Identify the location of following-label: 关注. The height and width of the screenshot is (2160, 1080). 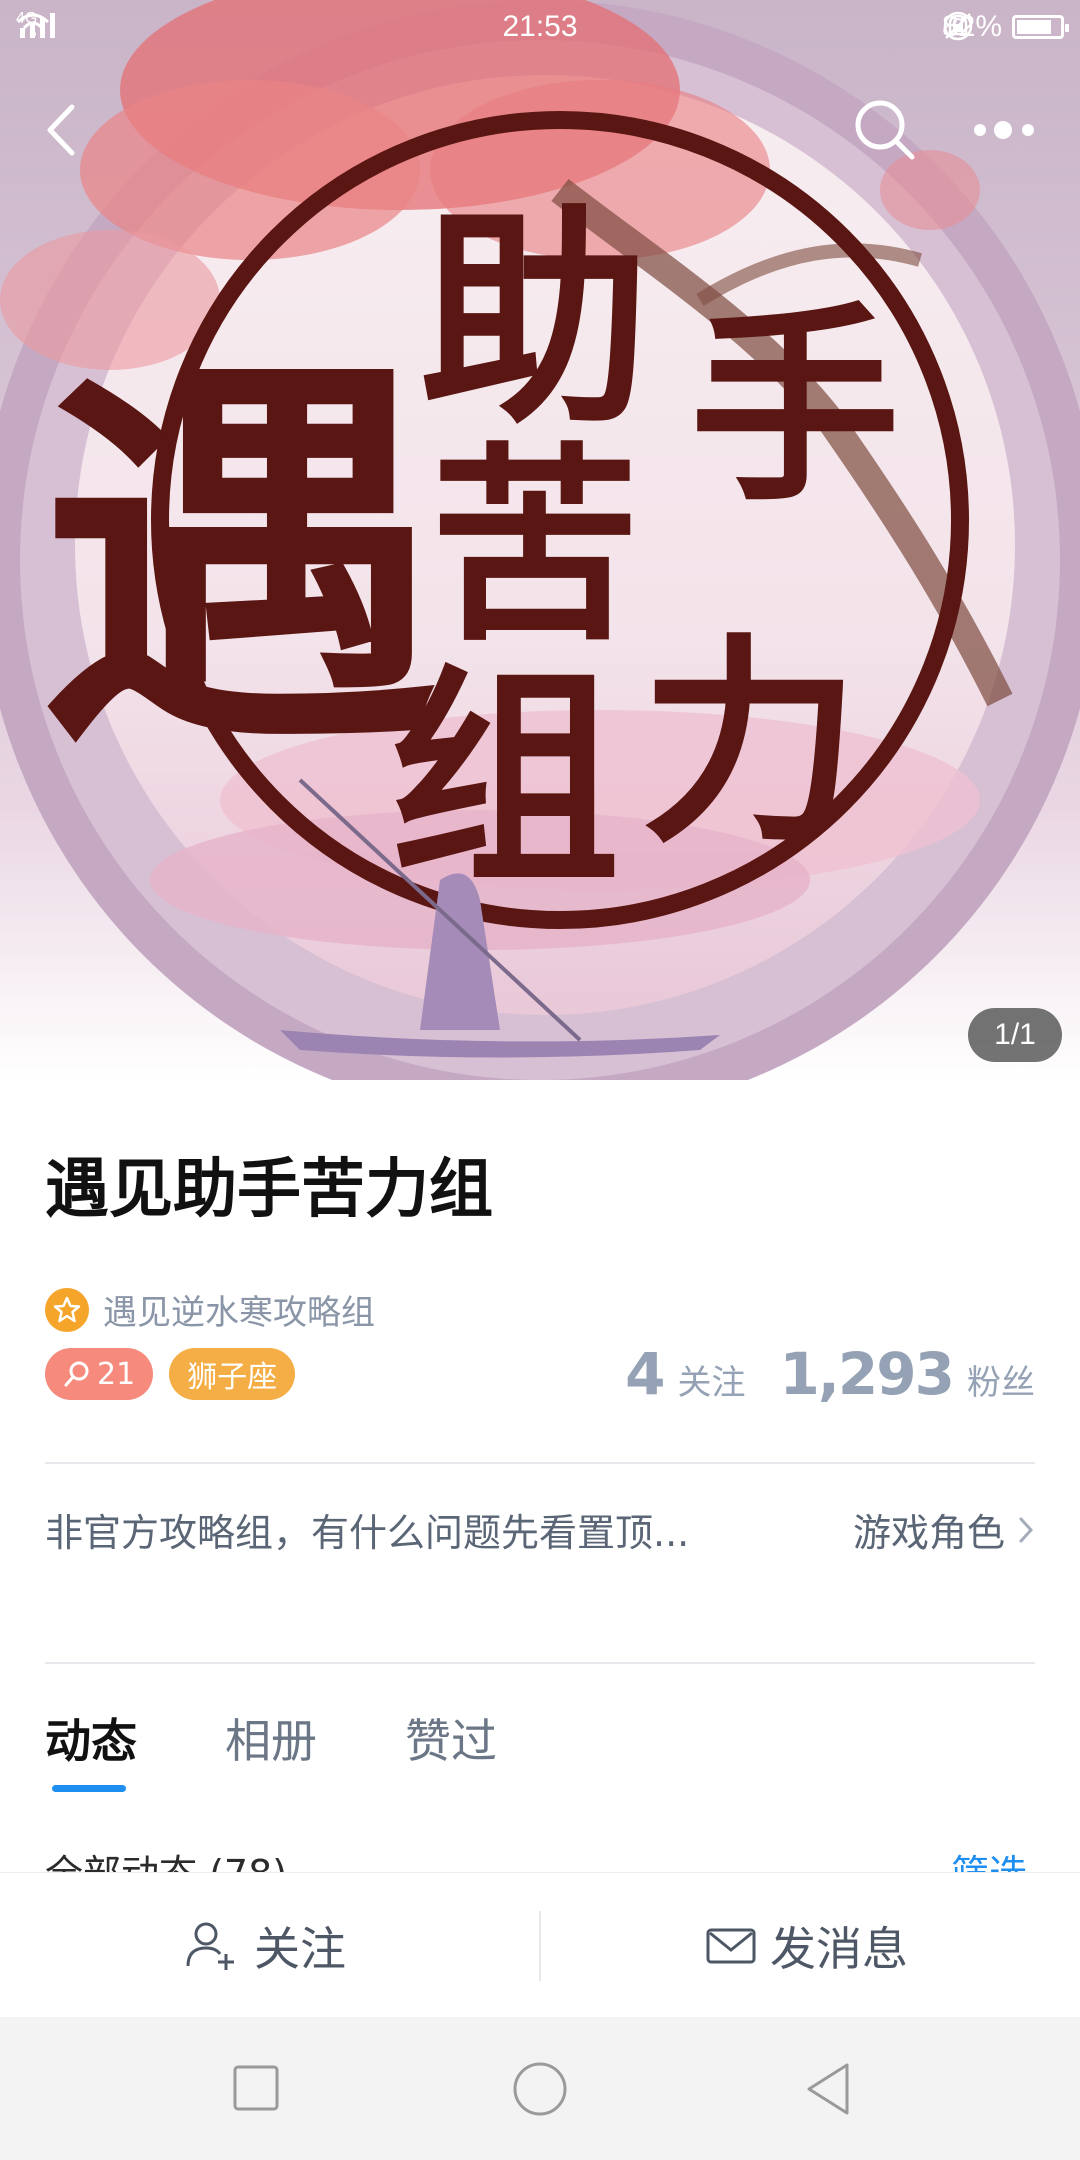
(712, 1379).